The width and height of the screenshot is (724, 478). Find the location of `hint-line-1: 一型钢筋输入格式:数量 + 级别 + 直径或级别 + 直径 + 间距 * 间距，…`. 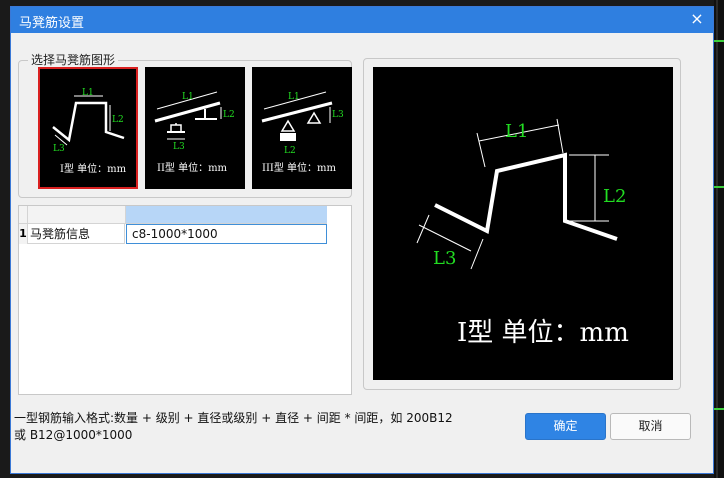

hint-line-1: 一型钢筋输入格式:数量 + 级别 + 直径或级别 + 直径 + 间距 * 间距，… is located at coordinates (233, 418).